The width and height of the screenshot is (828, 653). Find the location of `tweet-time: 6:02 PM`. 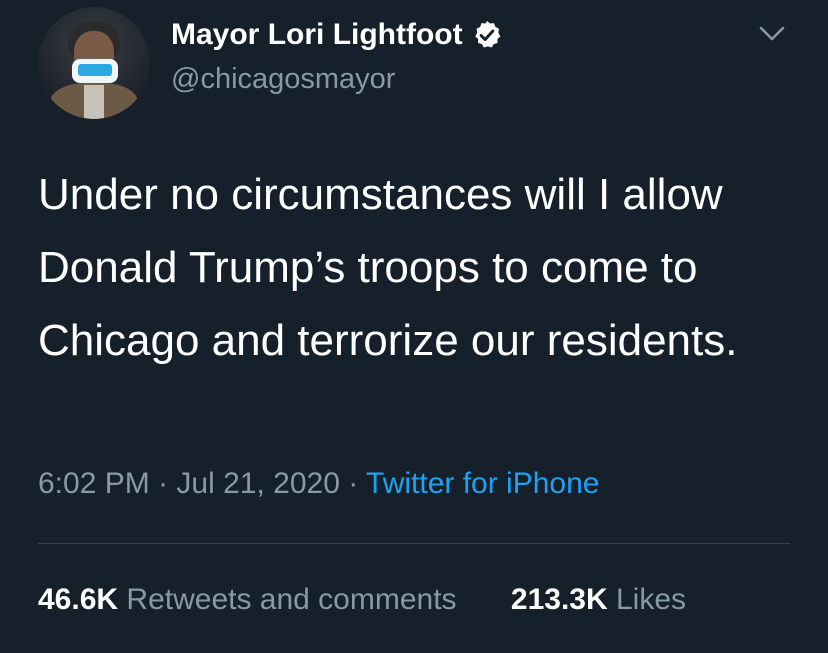

tweet-time: 6:02 PM is located at coordinates (94, 483).